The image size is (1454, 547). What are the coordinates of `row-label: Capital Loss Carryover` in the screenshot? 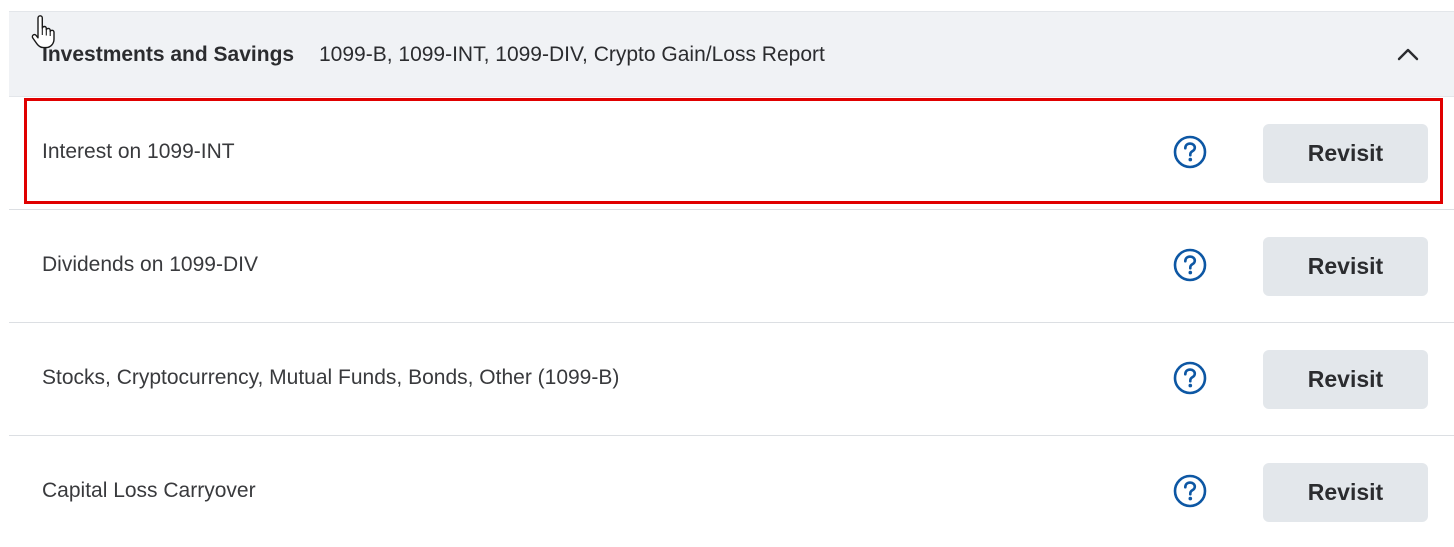 It's located at (149, 490).